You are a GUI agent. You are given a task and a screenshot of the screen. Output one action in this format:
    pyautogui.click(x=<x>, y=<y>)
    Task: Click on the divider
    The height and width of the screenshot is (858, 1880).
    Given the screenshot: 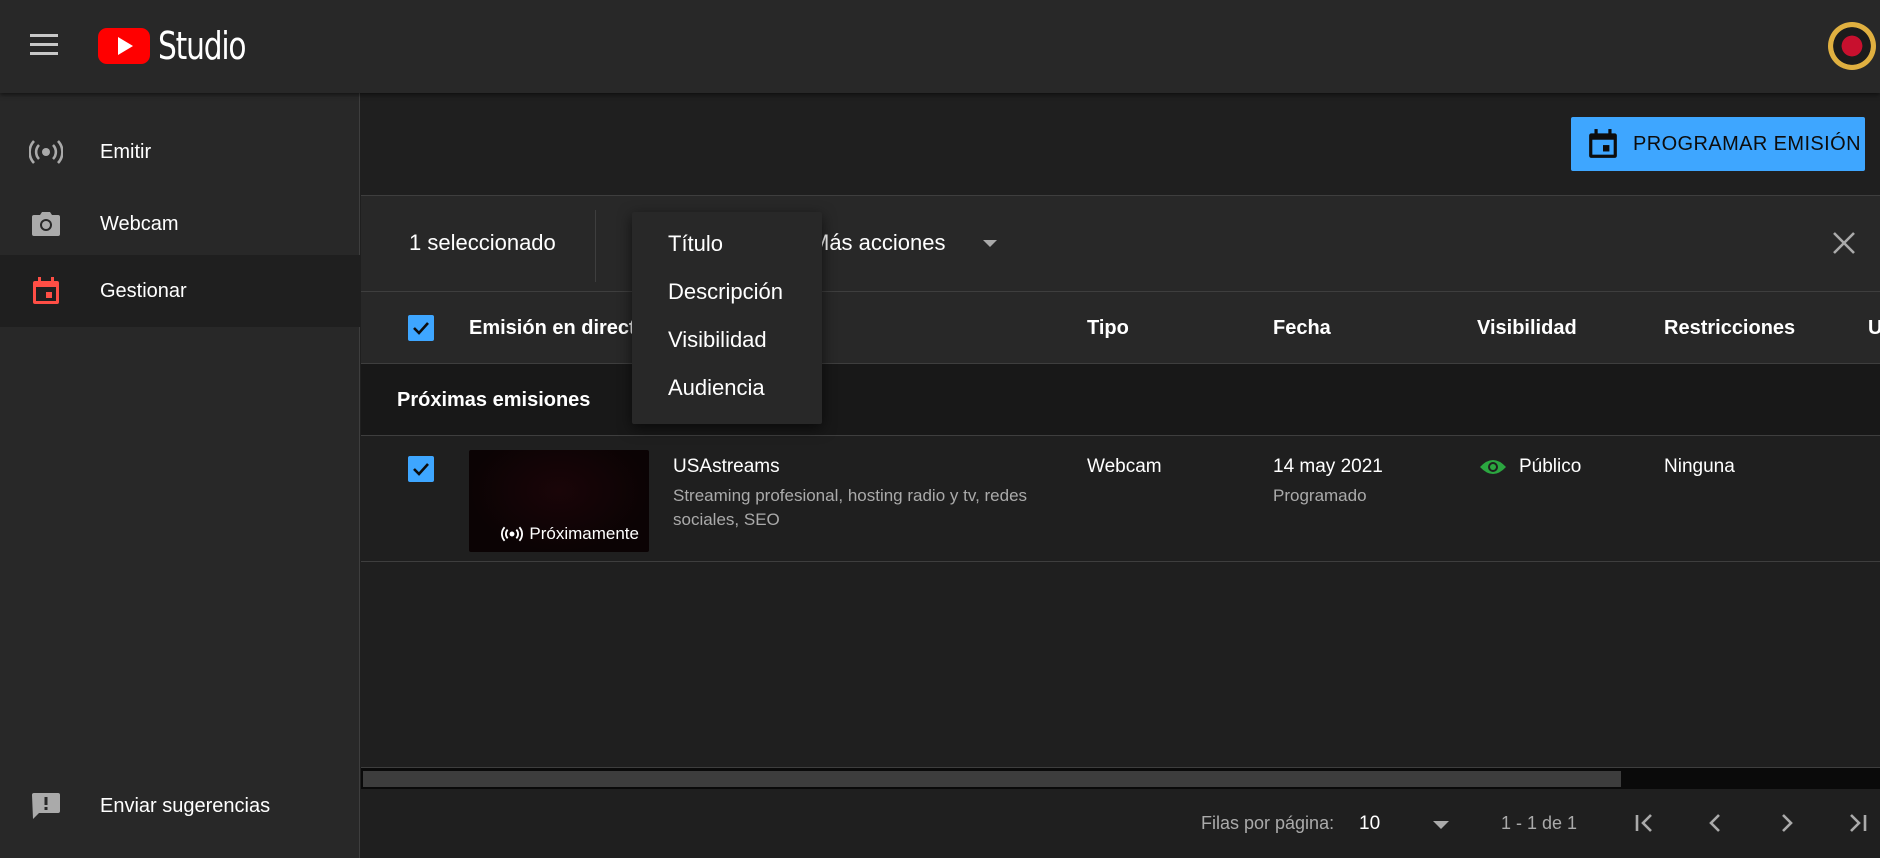 What is the action you would take?
    pyautogui.click(x=595, y=246)
    